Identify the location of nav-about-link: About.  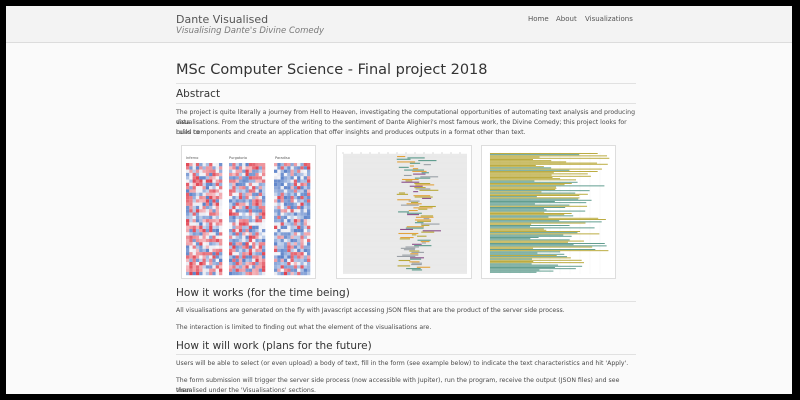
(566, 19).